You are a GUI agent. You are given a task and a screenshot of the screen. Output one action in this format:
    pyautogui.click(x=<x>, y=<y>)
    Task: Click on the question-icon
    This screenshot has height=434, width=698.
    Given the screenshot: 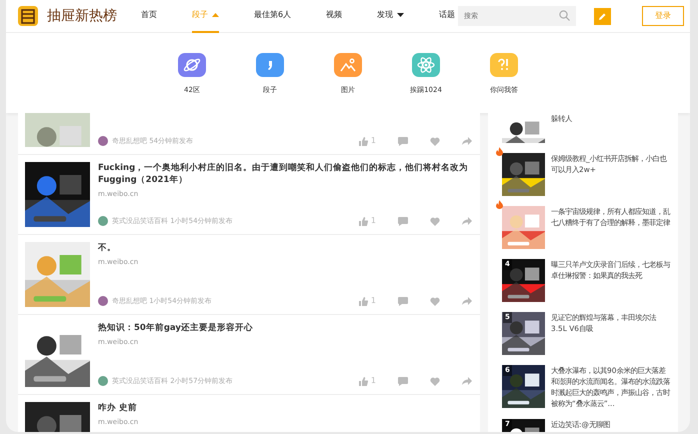 What is the action you would take?
    pyautogui.click(x=504, y=65)
    